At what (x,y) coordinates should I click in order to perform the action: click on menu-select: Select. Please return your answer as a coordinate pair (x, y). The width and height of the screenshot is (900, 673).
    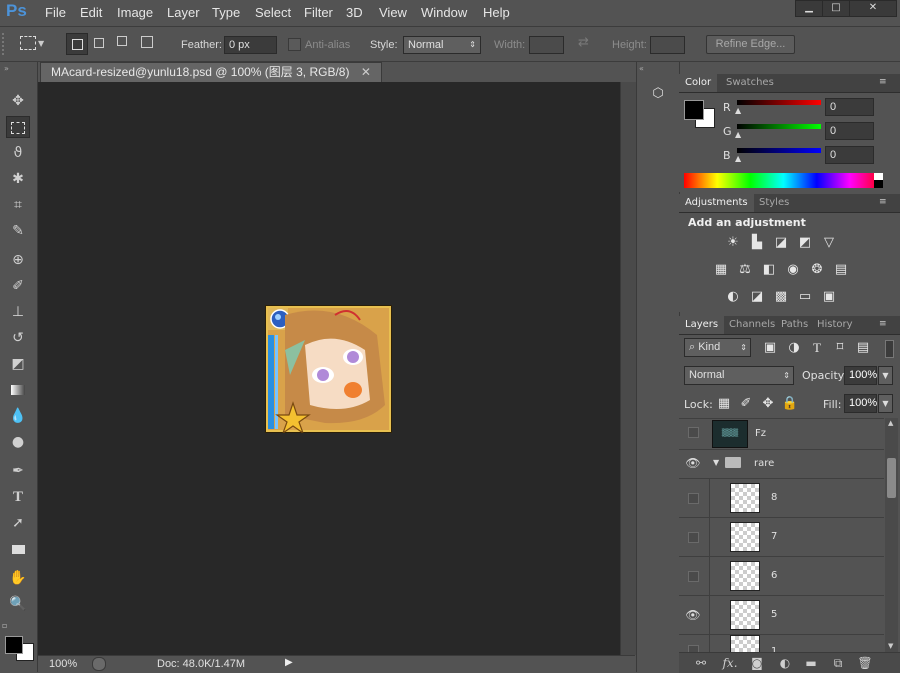
    Looking at the image, I should click on (273, 12).